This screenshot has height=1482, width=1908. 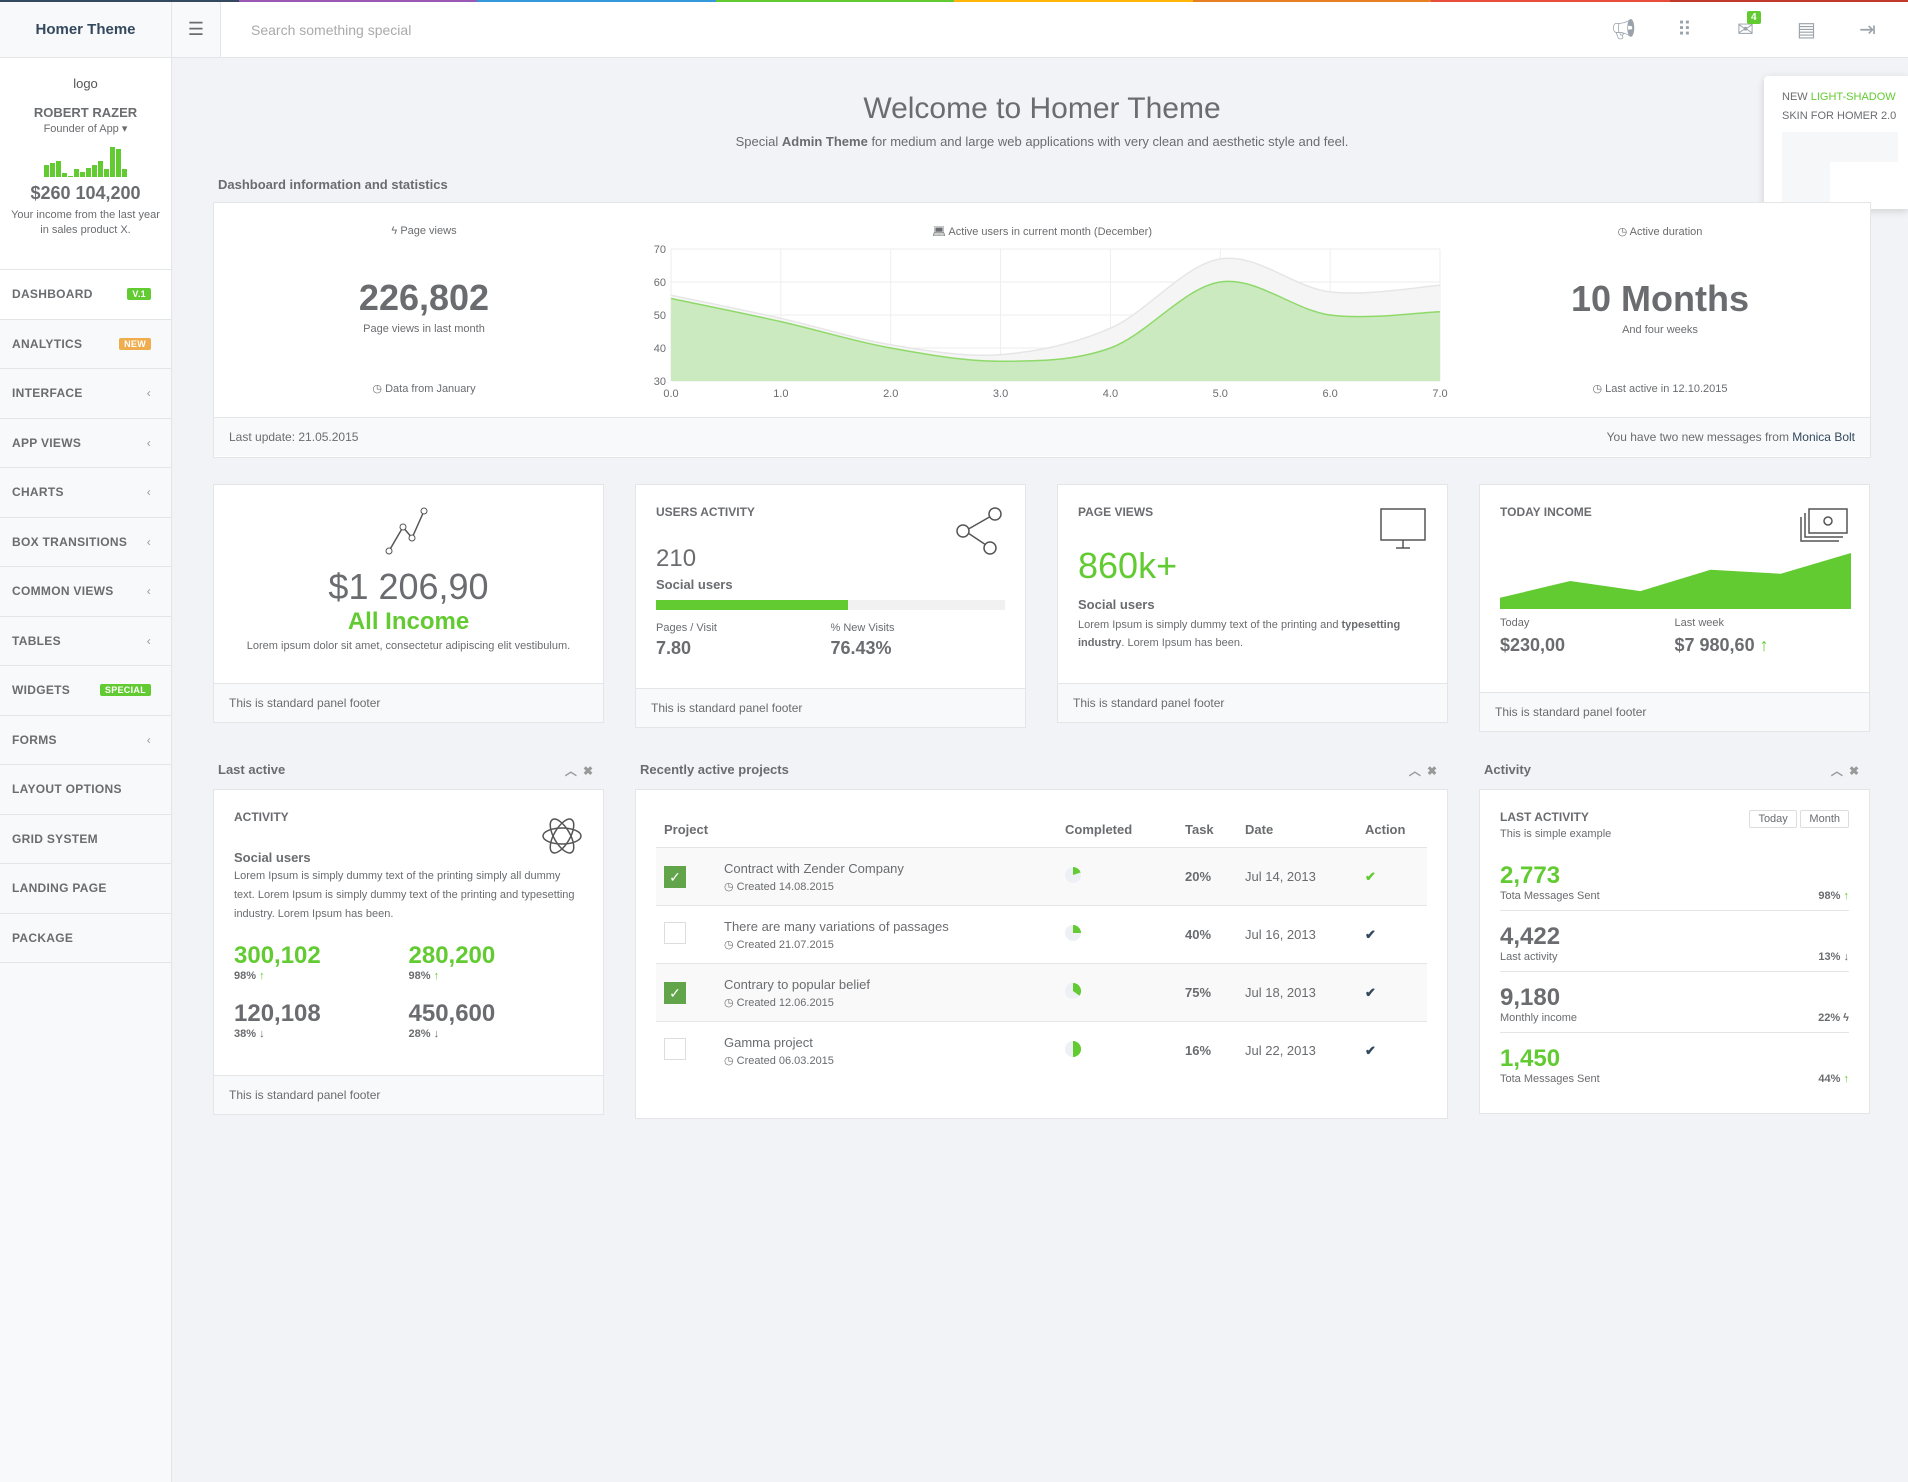 I want to click on column-header: Date, so click(x=1297, y=830).